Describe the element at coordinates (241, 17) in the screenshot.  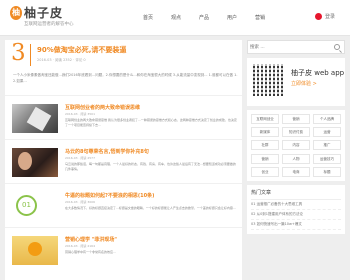
I see `nav-user: 用户` at that location.